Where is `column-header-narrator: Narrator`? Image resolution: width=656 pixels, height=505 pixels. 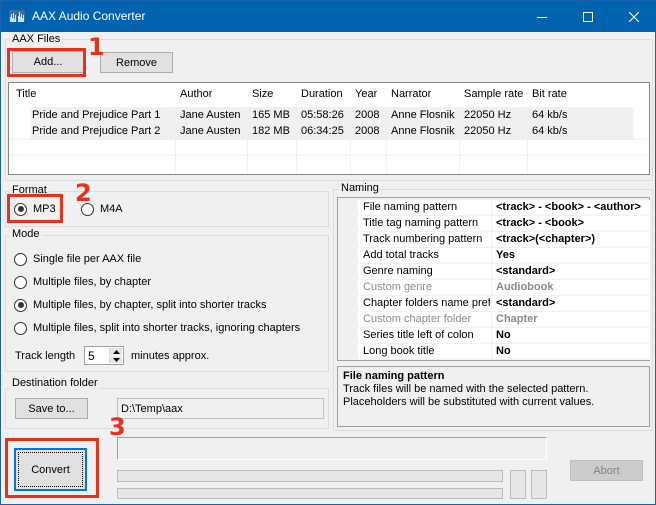 column-header-narrator: Narrator is located at coordinates (411, 94).